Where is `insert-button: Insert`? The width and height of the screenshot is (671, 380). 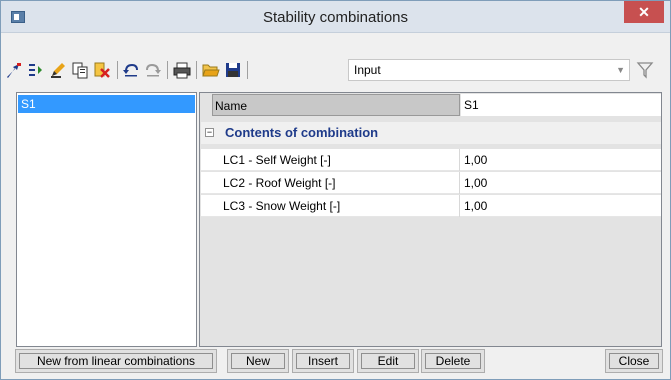
insert-button: Insert is located at coordinates (323, 361).